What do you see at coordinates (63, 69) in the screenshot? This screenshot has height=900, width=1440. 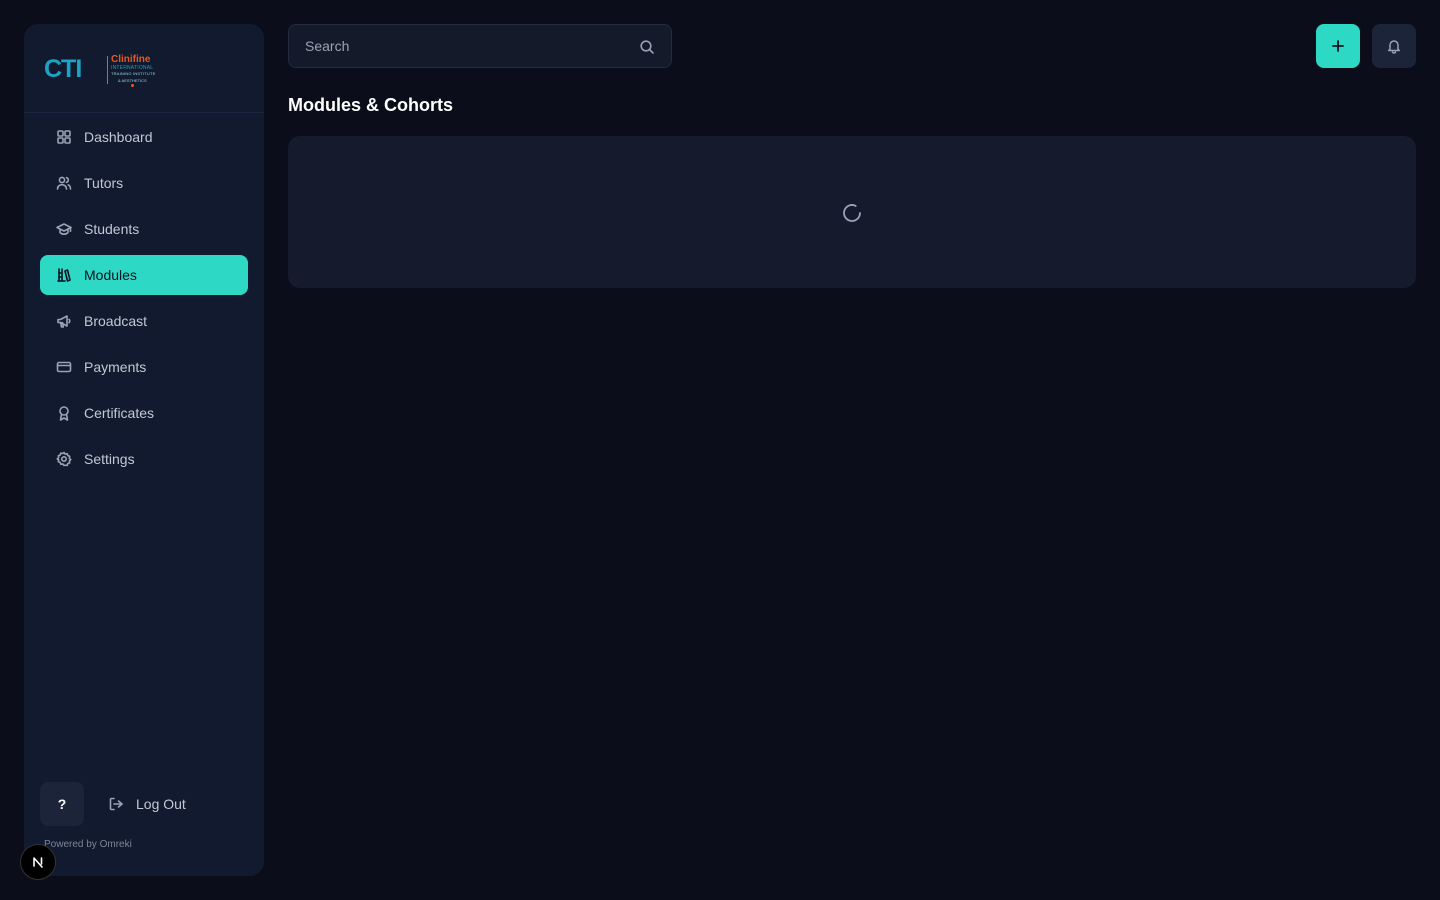 I see `logo-mark: CTI` at bounding box center [63, 69].